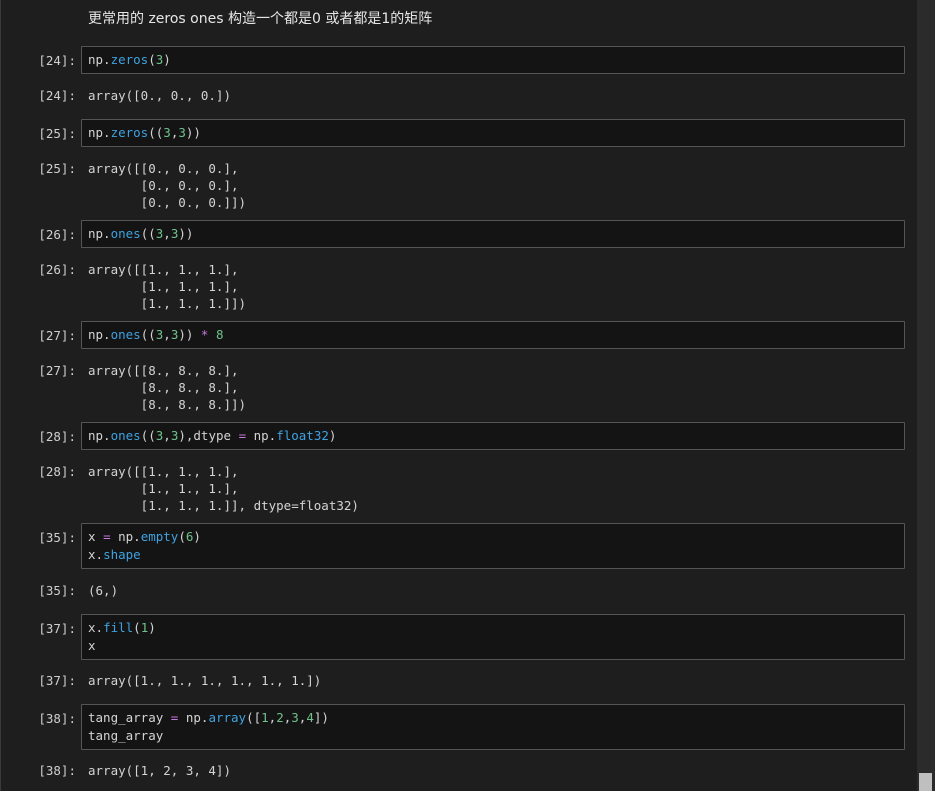  Describe the element at coordinates (57, 537) in the screenshot. I see `input-prompt: [35]:` at that location.